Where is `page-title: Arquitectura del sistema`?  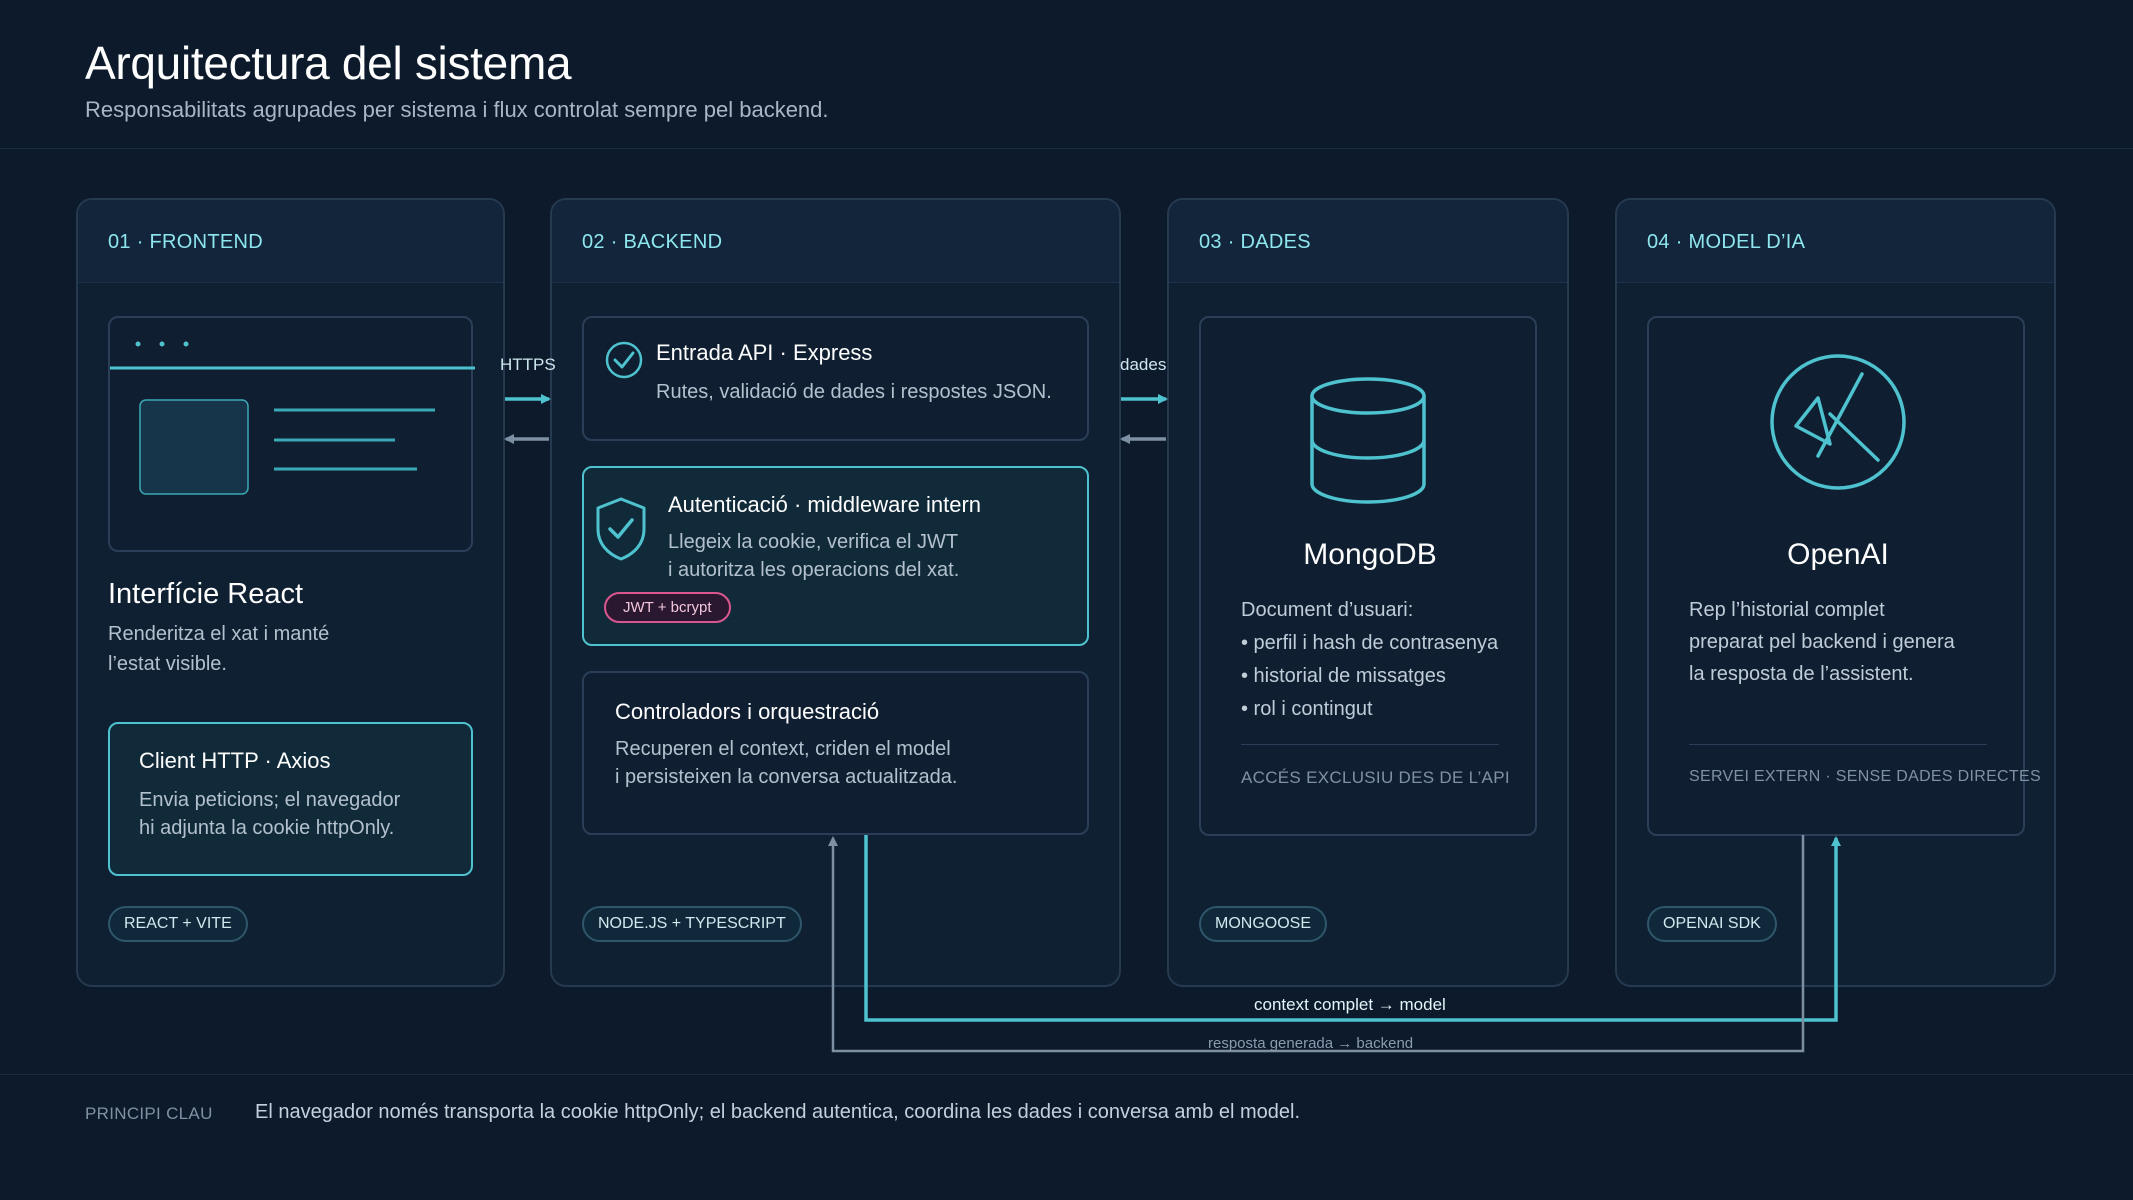 page-title: Arquitectura del sistema is located at coordinates (328, 63).